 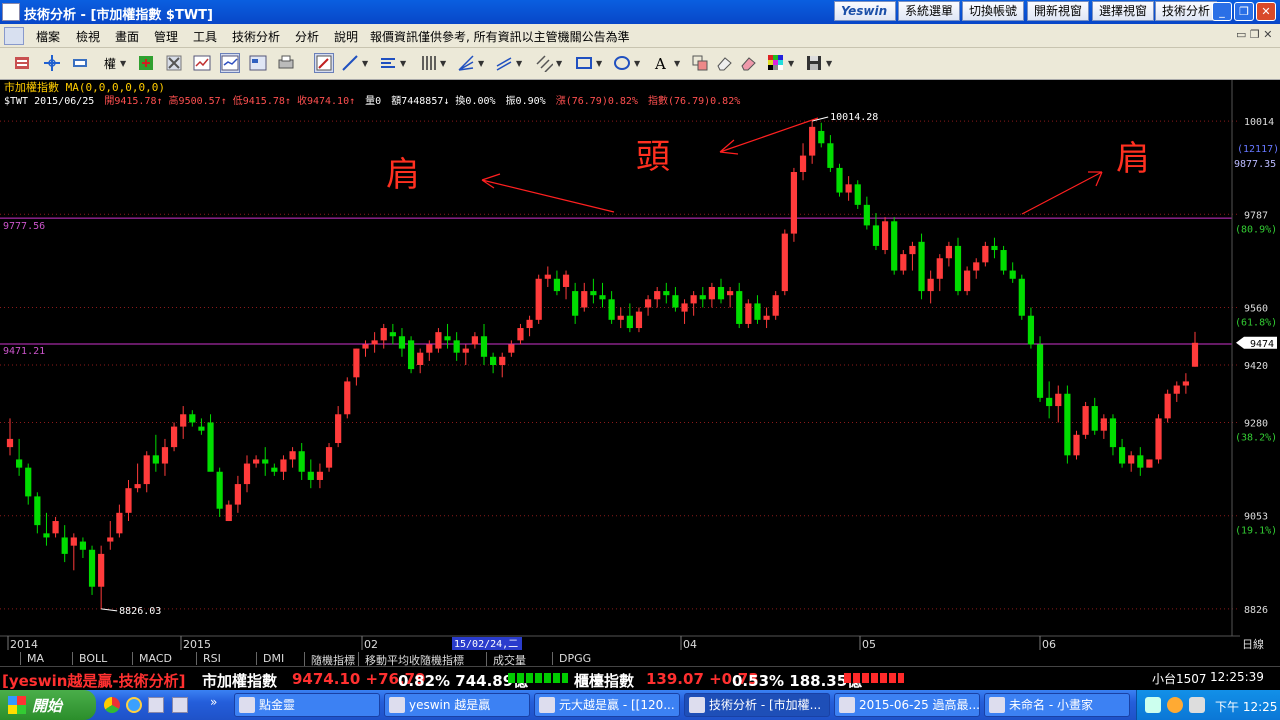 What do you see at coordinates (748, 63) in the screenshot?
I see `clear-drawing-icon` at bounding box center [748, 63].